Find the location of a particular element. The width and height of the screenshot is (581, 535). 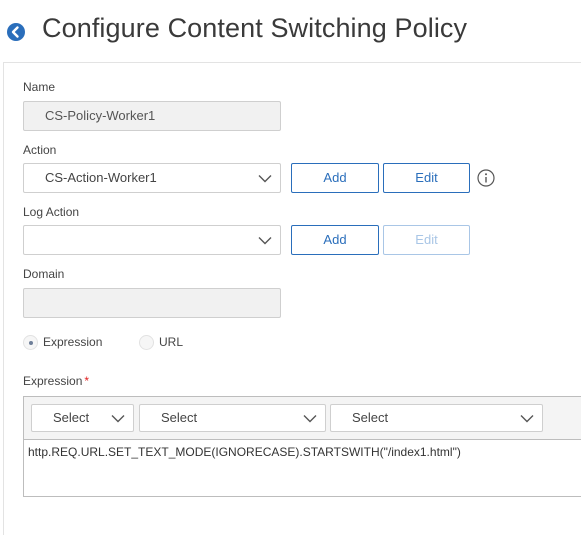

page-header: Configure Content Switching Policy is located at coordinates (290, 31).